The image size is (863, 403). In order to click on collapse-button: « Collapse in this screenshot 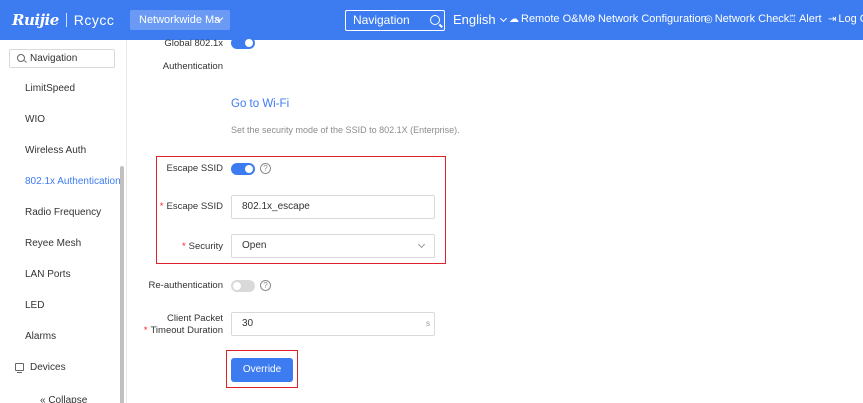, I will do `click(63, 399)`.